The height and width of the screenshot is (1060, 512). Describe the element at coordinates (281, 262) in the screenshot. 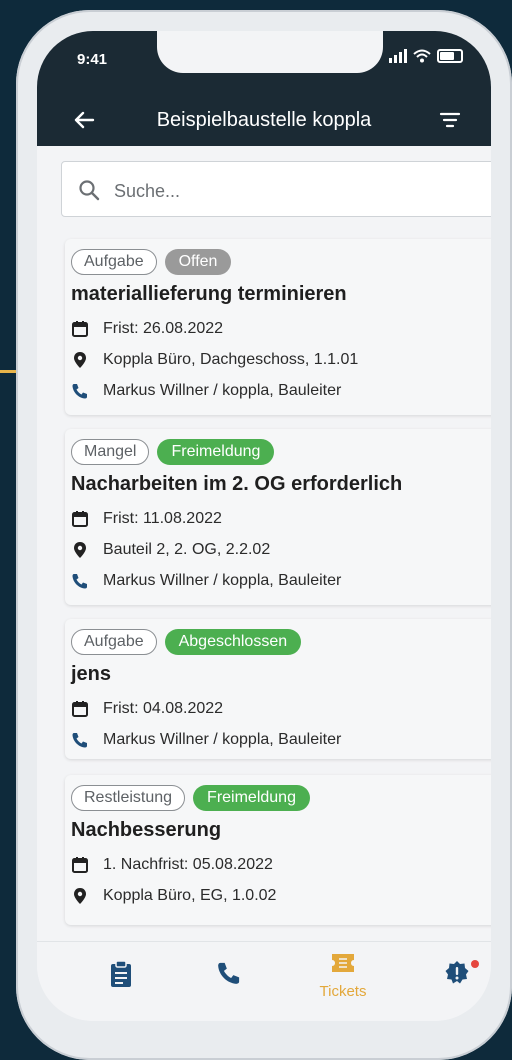

I see `ticket-badges: Aufgabe Offen` at that location.